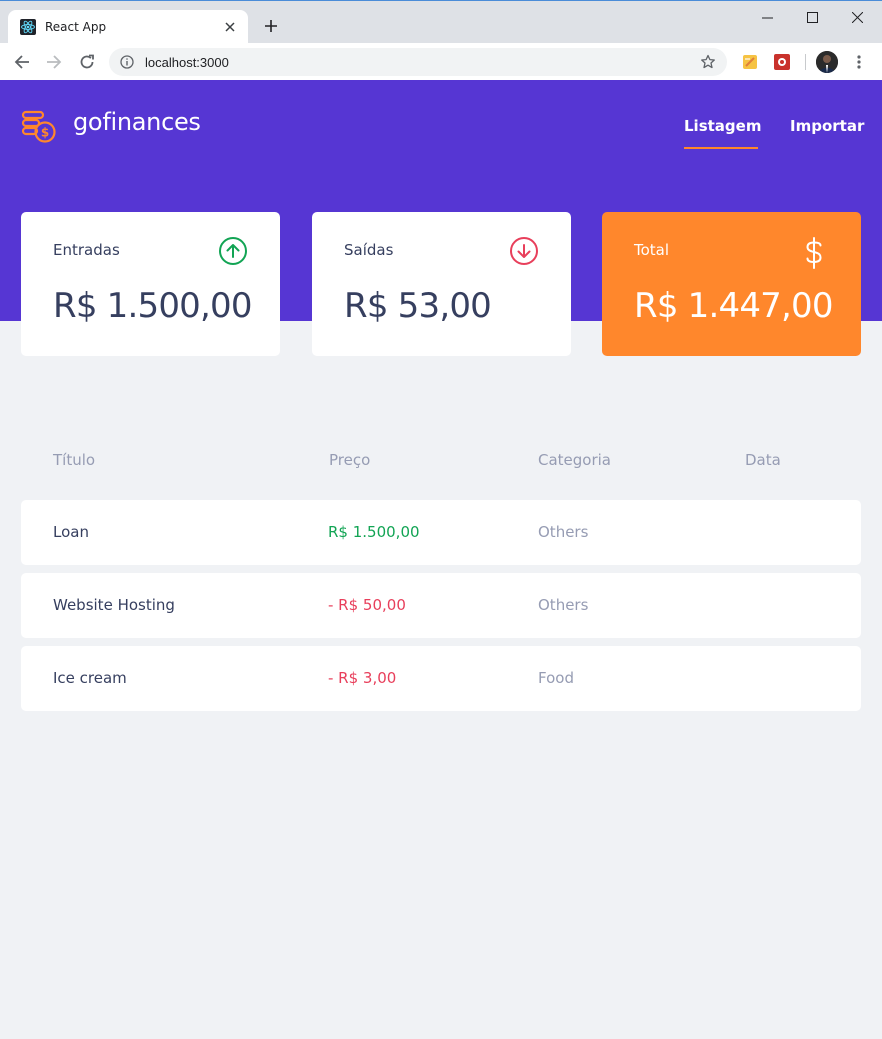 The width and height of the screenshot is (882, 1039). I want to click on toolbar-separator, so click(805, 62).